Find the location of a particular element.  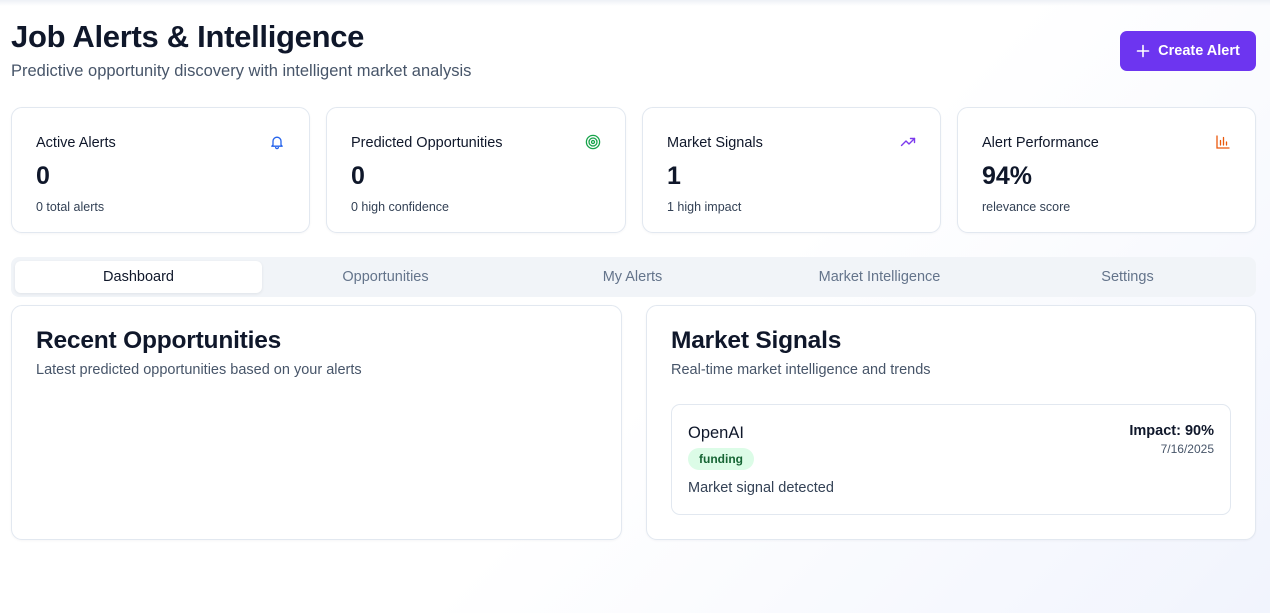

create-alert-button: Create Alert is located at coordinates (1188, 51).